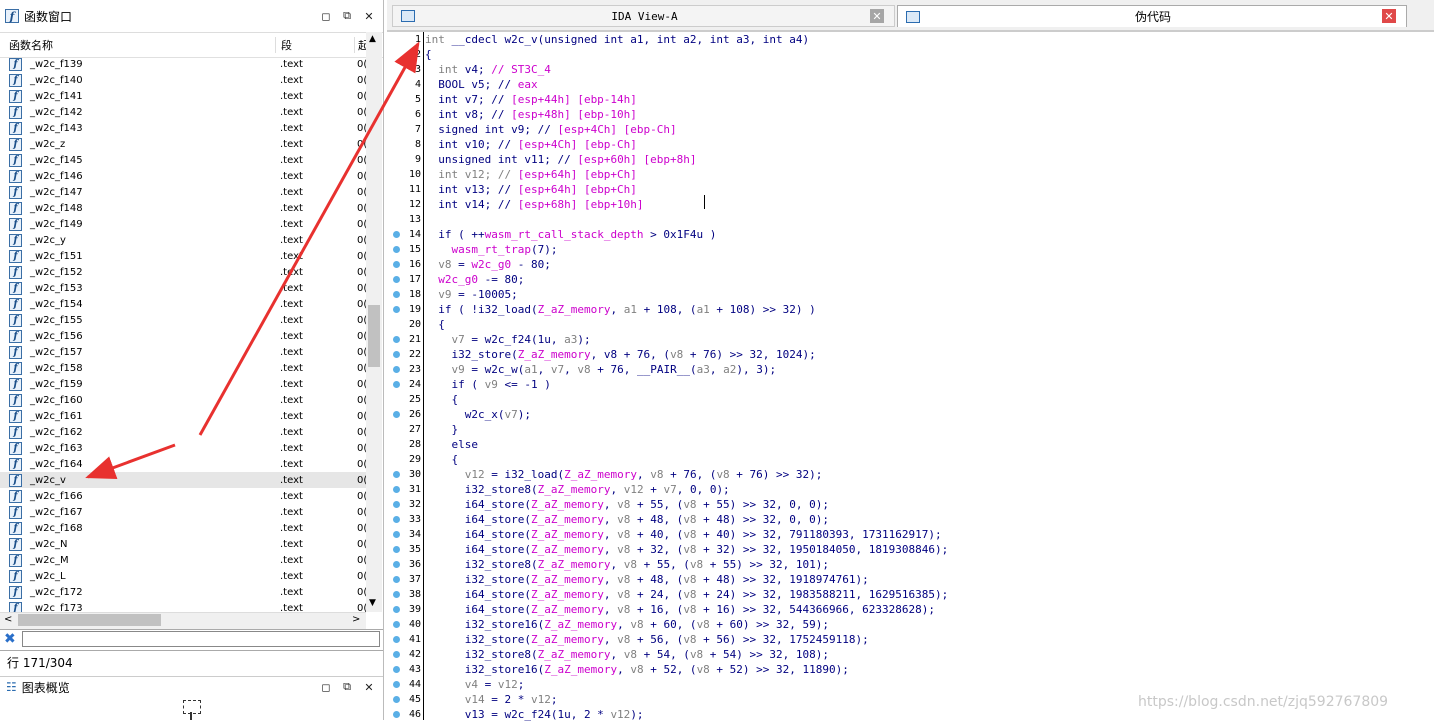 This screenshot has width=1434, height=722. I want to click on annotation-arrows, so click(252, 260).